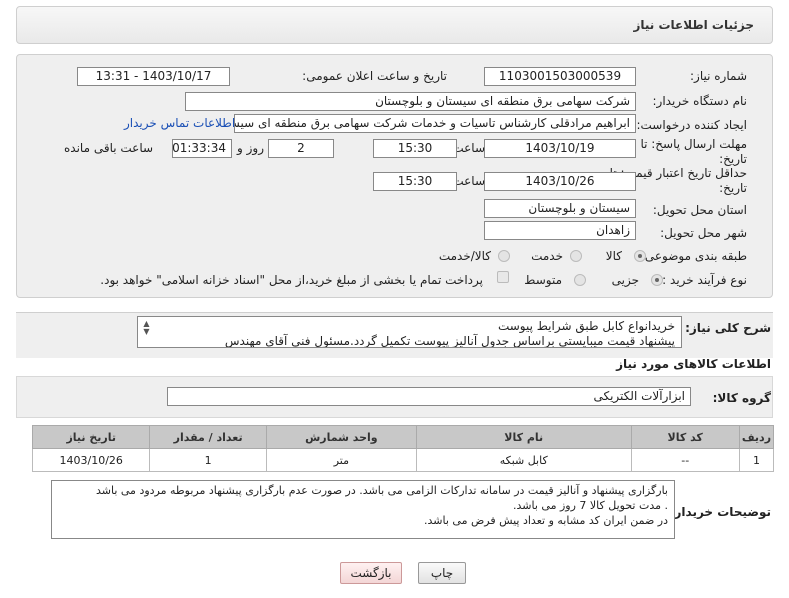 Image resolution: width=789 pixels, height=598 pixels. Describe the element at coordinates (91, 437) in the screenshot. I see `col-date: تاریخ نیاز` at that location.